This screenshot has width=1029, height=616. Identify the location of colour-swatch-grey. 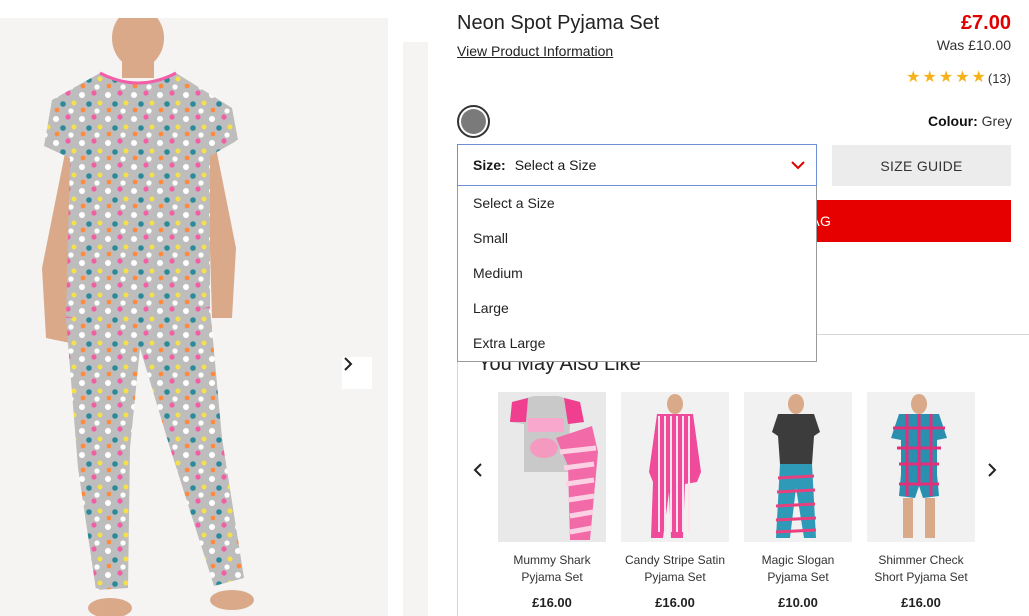
(473, 121).